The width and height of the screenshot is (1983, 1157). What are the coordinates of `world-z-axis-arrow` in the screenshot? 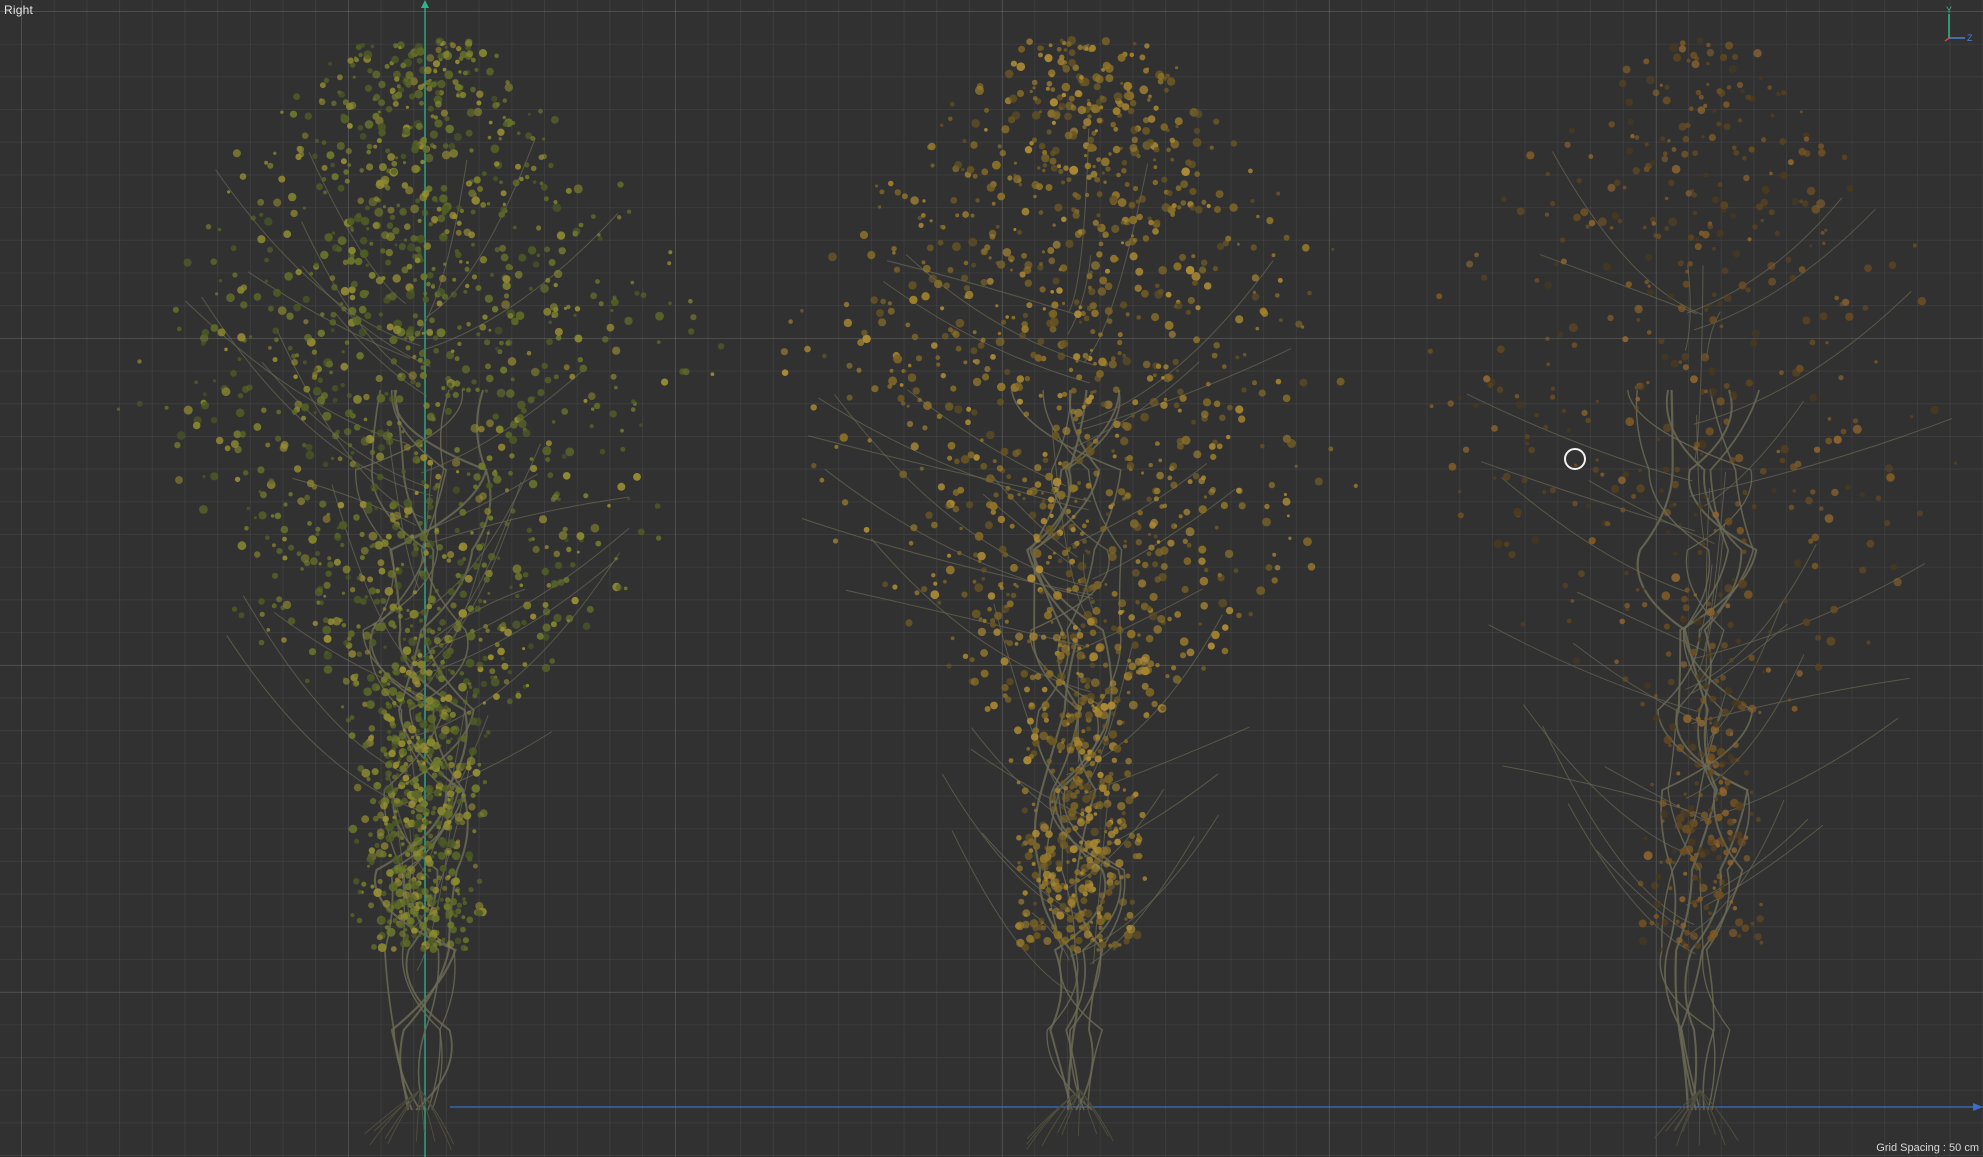 It's located at (1978, 1107).